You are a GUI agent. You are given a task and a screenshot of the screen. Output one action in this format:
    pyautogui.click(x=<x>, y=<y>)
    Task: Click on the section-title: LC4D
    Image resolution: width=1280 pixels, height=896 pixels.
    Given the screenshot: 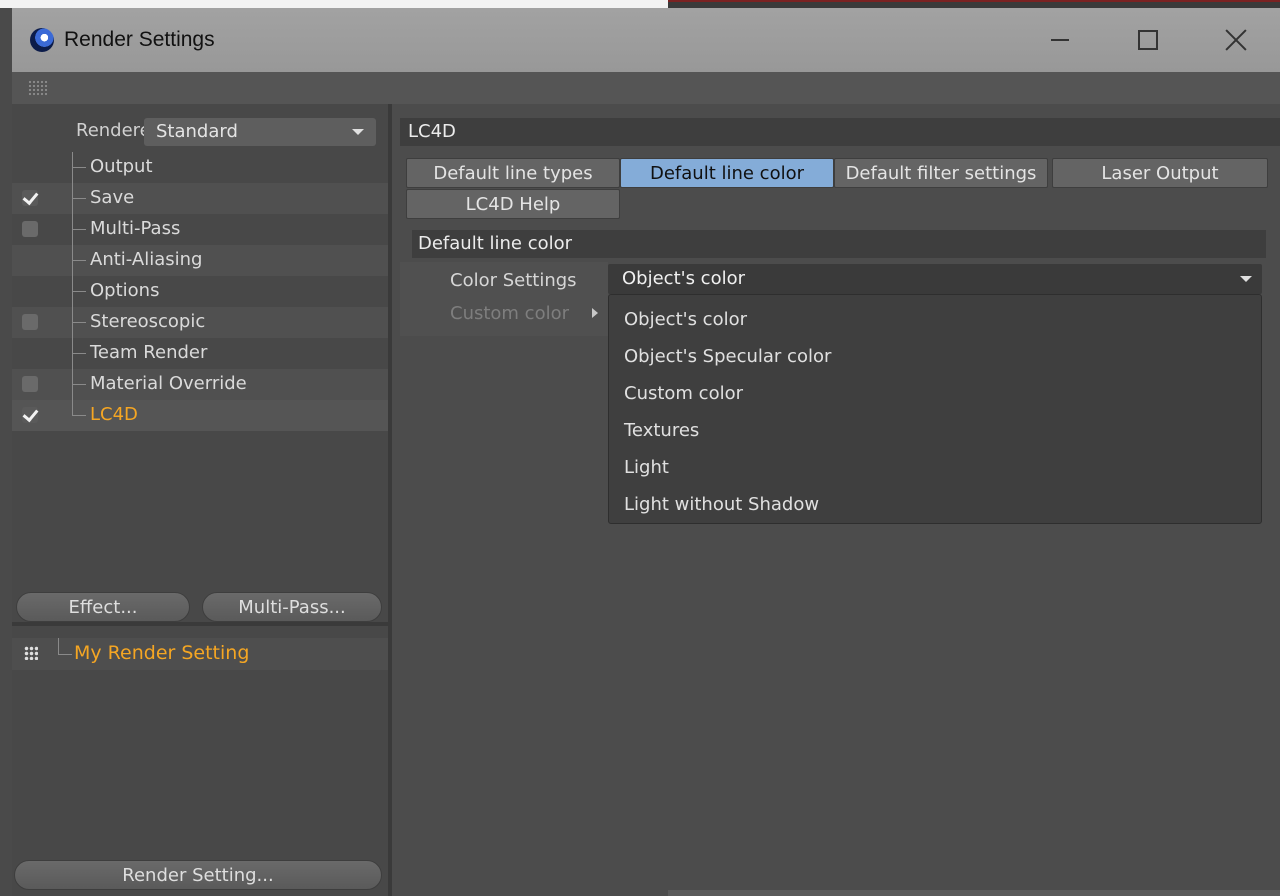 What is the action you would take?
    pyautogui.click(x=840, y=132)
    